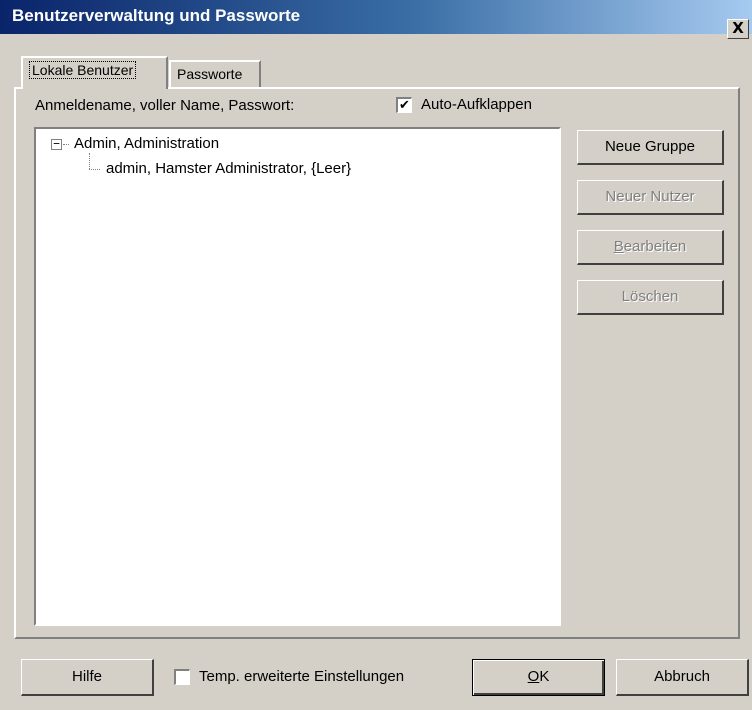 The image size is (752, 710). What do you see at coordinates (476, 104) in the screenshot?
I see `auto-expand-label: Auto-Aufklappen` at bounding box center [476, 104].